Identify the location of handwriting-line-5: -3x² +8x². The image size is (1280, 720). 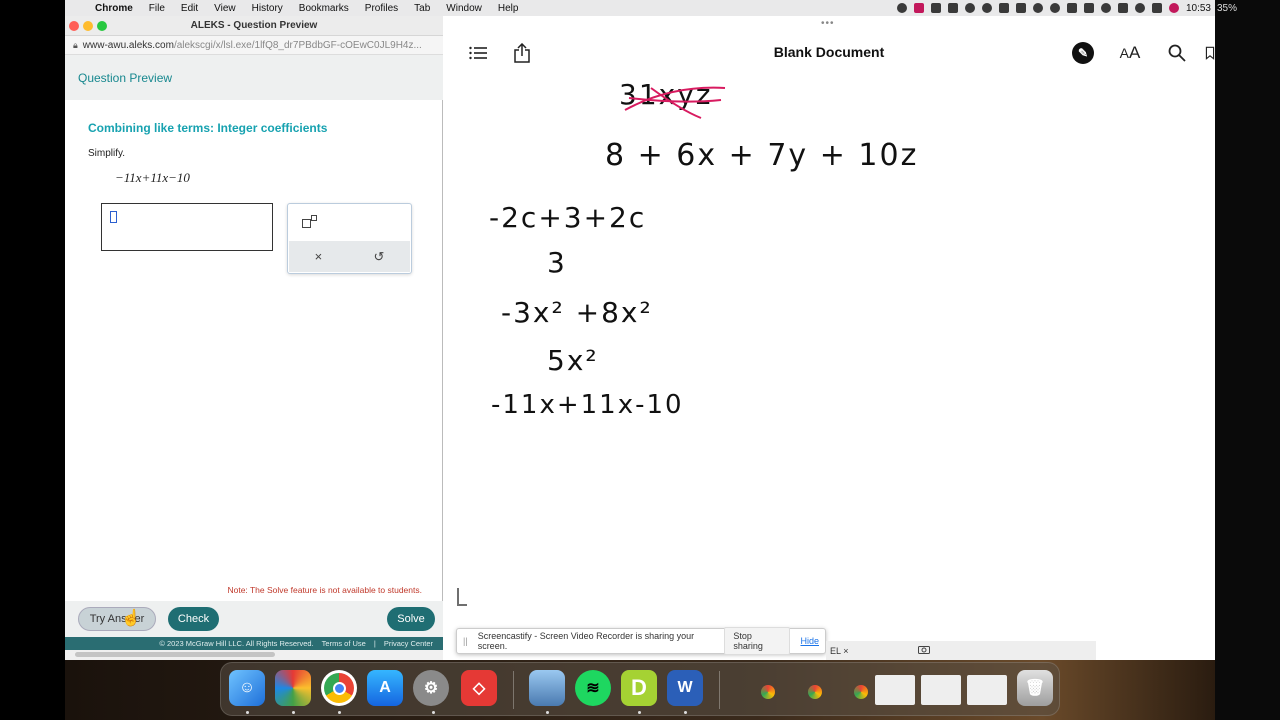
(577, 312).